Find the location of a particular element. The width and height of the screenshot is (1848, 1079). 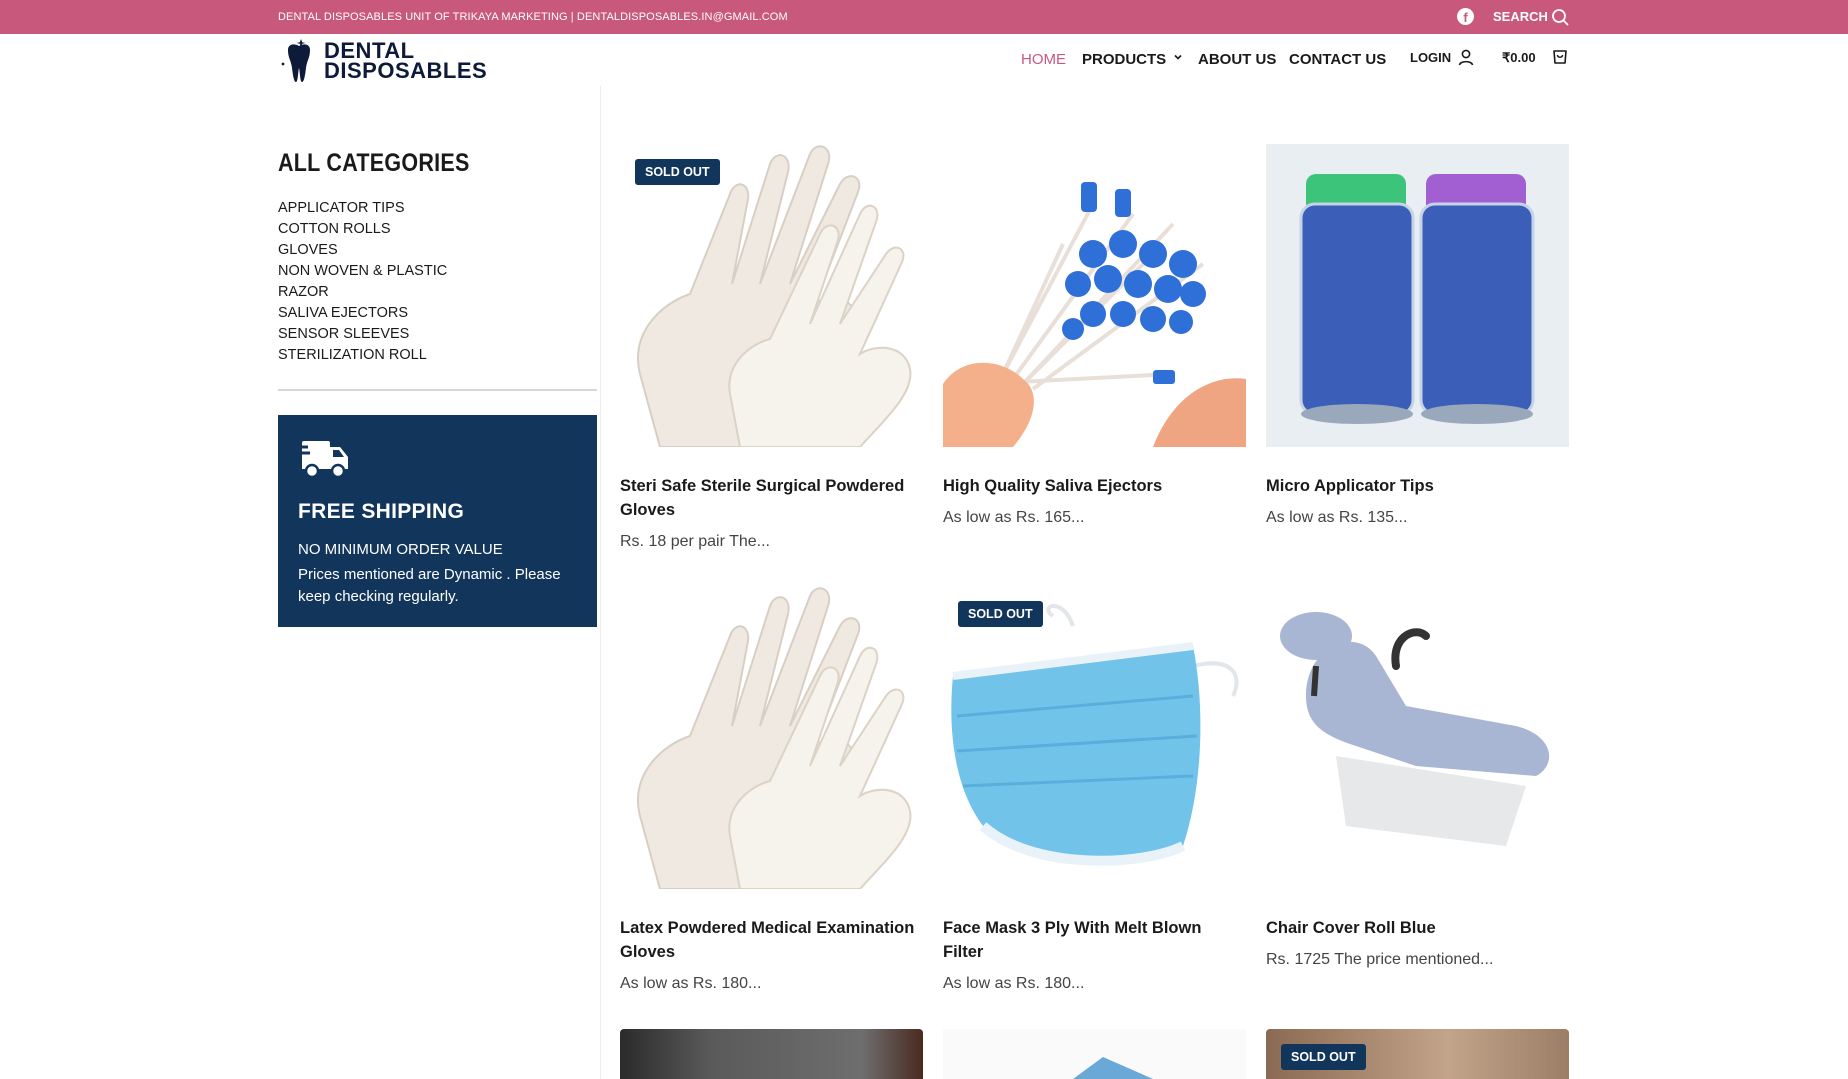

cart-total: ₹0.00 is located at coordinates (1519, 58).